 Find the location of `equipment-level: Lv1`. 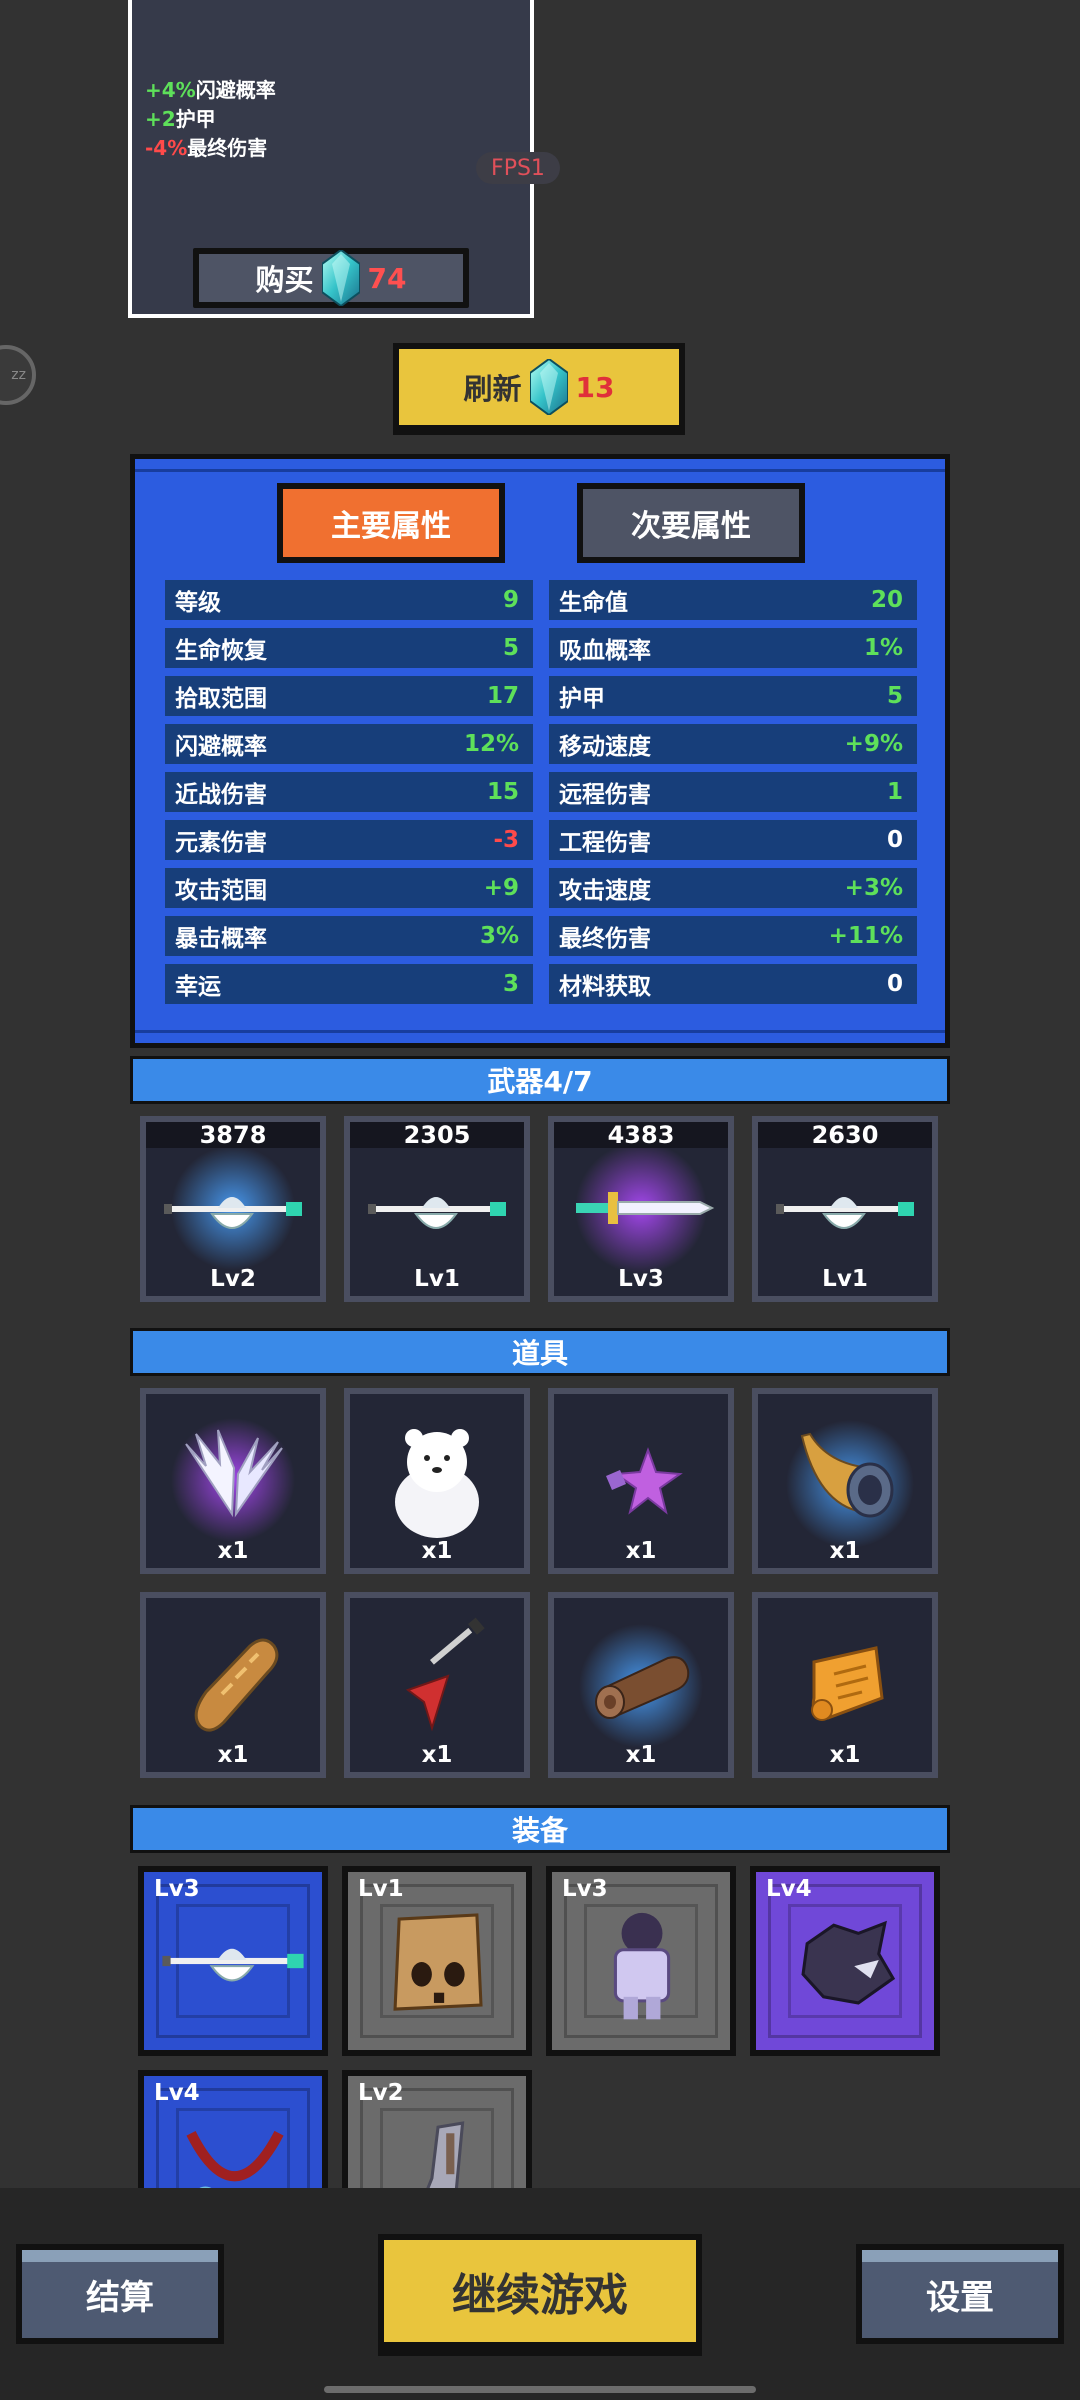

equipment-level: Lv1 is located at coordinates (381, 1889).